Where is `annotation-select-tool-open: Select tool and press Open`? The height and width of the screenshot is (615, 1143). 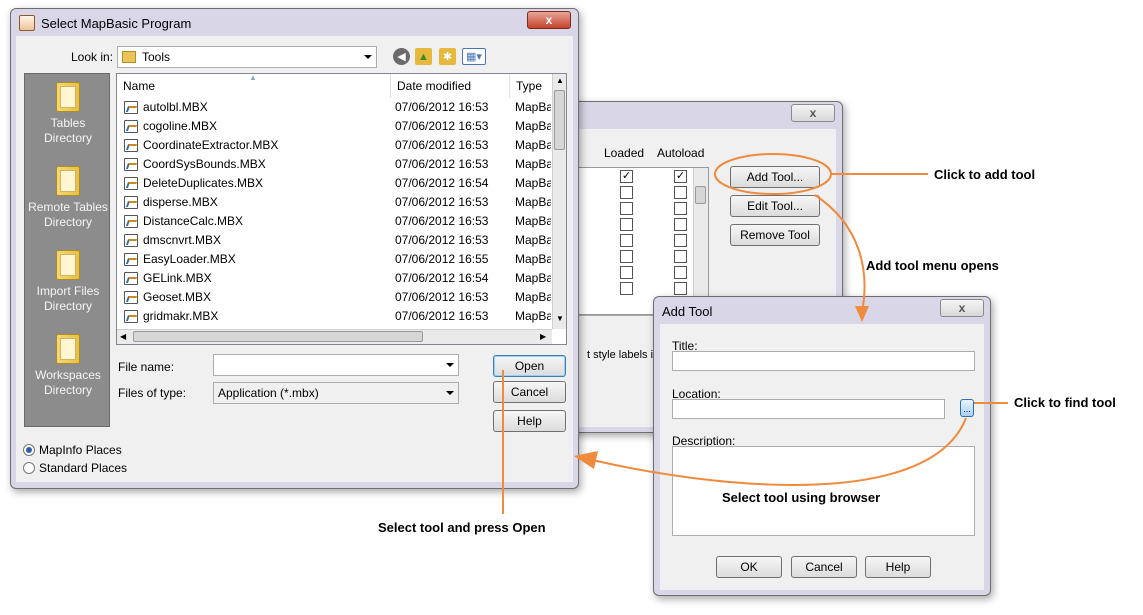 annotation-select-tool-open: Select tool and press Open is located at coordinates (462, 527).